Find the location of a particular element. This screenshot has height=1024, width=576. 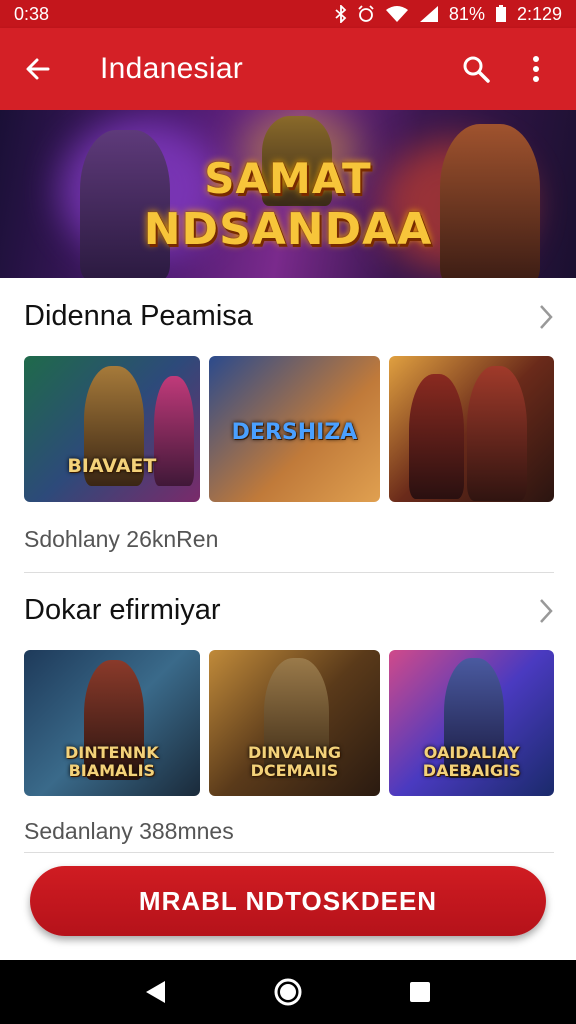

status-bar: 0:38 81% 2:129 is located at coordinates (288, 14).